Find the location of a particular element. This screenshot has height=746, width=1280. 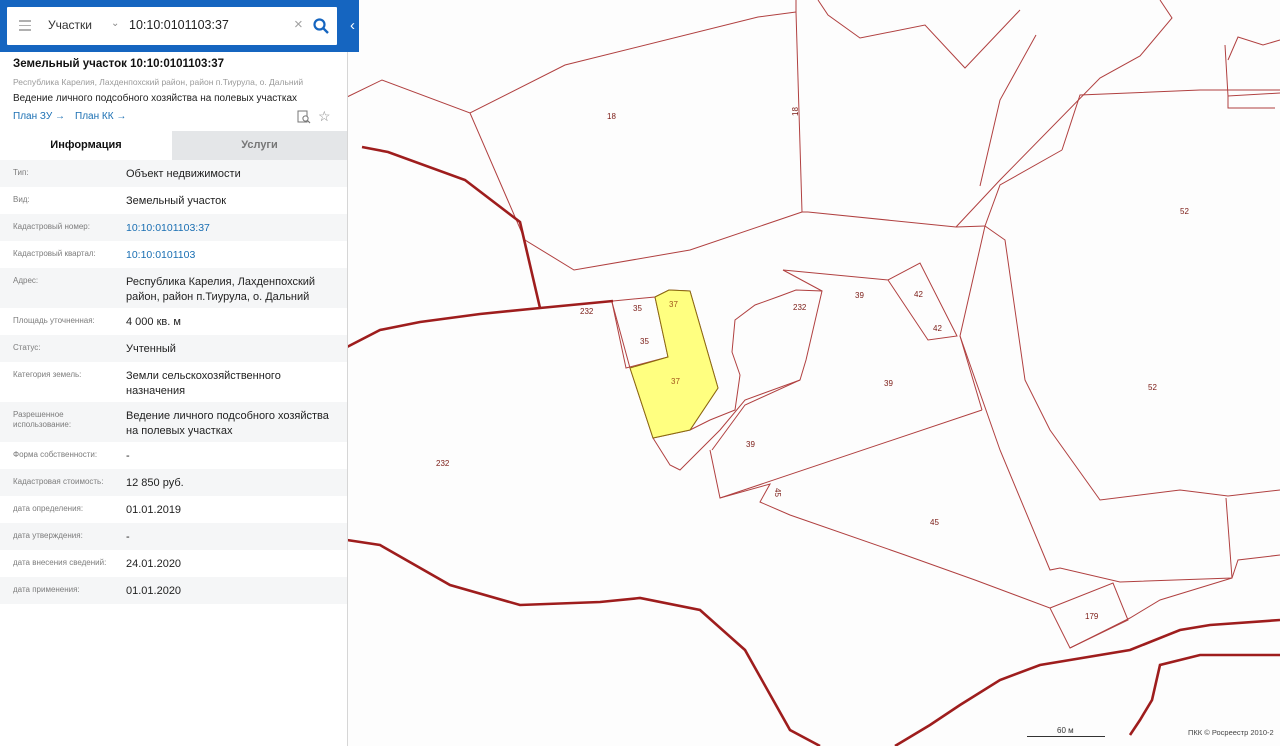

cadastral-quarter-link: 10:10:0101103 is located at coordinates (231, 255).